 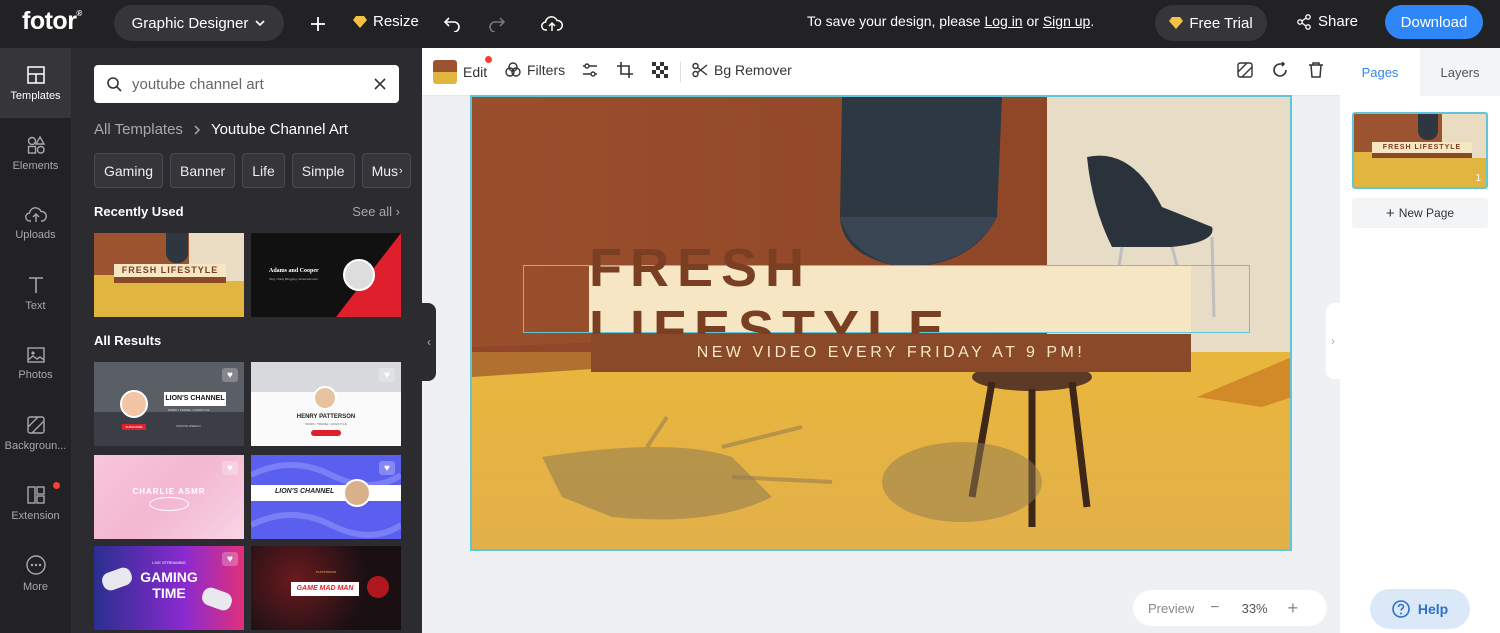 I want to click on chevron-down-icon, so click(x=260, y=23).